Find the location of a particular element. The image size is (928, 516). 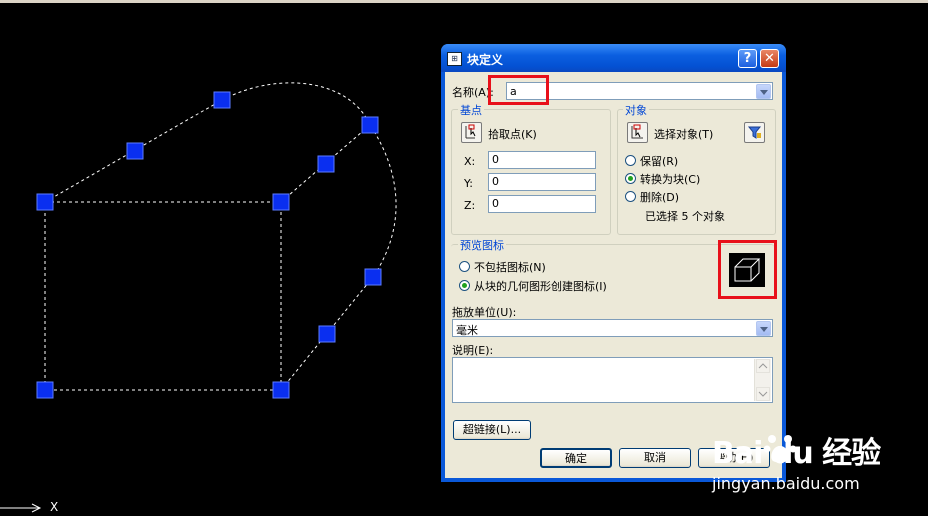

y-label: Y: is located at coordinates (468, 183).